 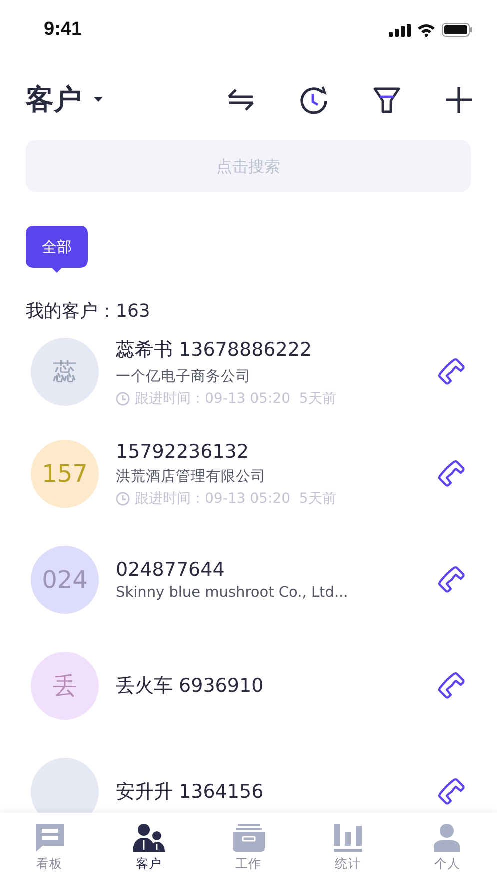 I want to click on signal-icon, so click(x=400, y=30).